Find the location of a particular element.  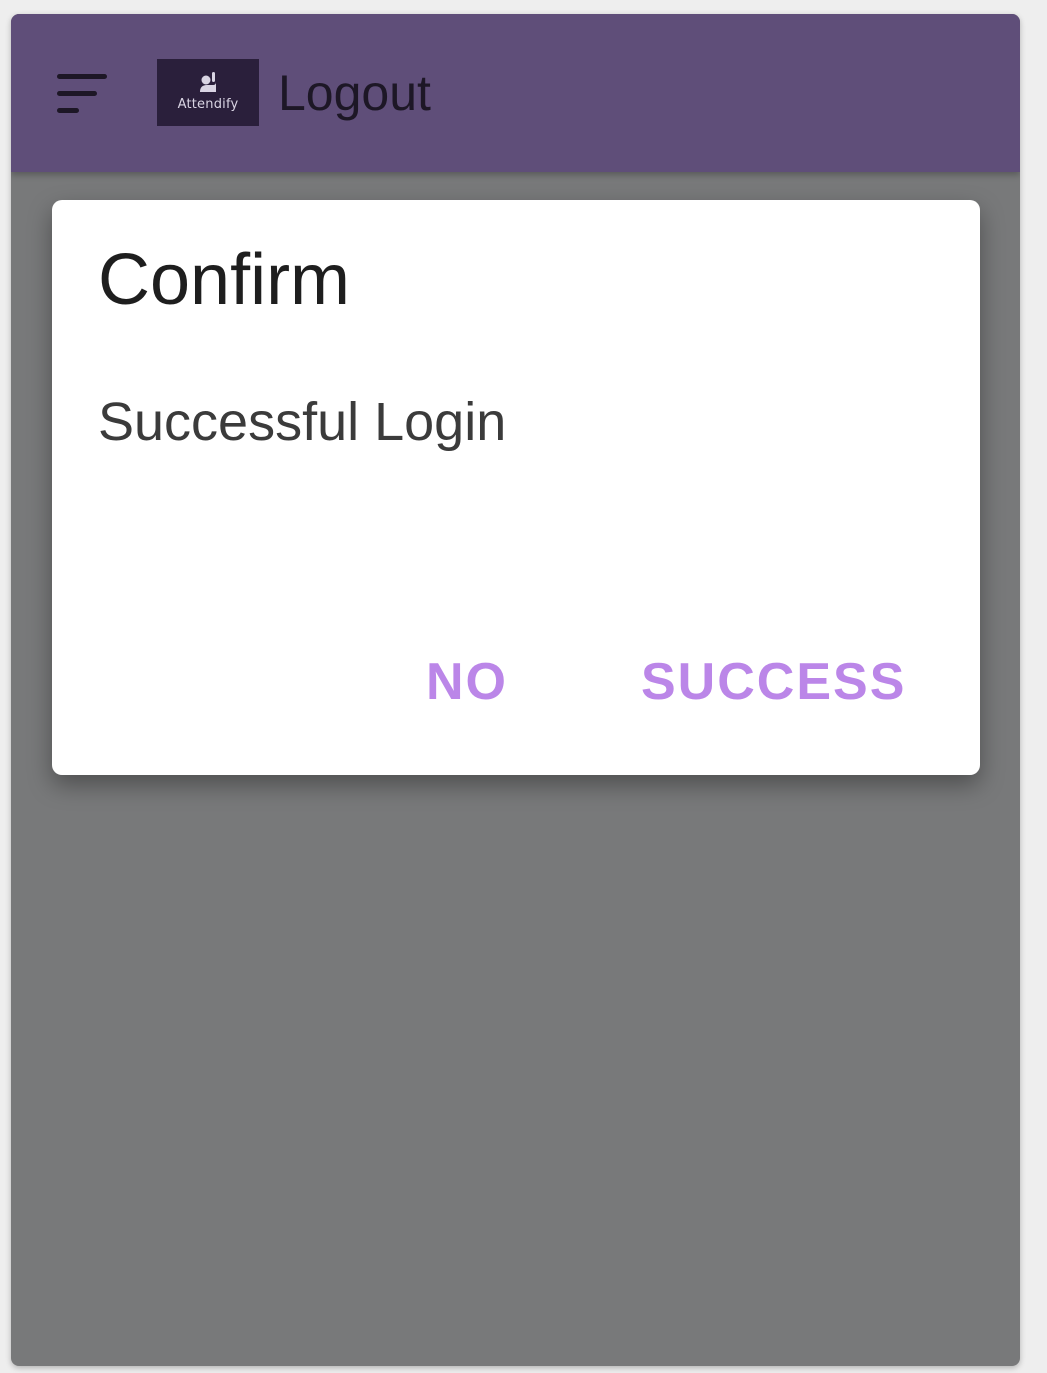

no-button: NO is located at coordinates (467, 682).